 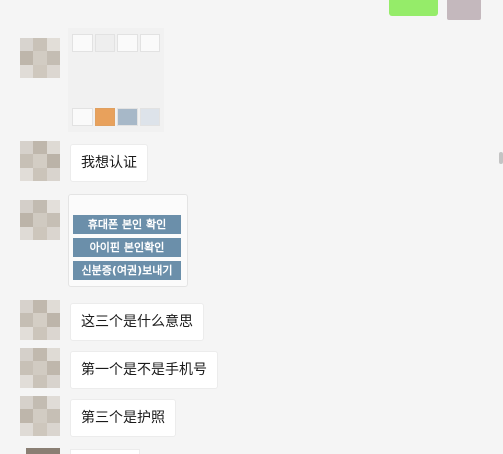 What do you see at coordinates (127, 224) in the screenshot?
I see `phone-verification-button: 휴대폰 본인 확인` at bounding box center [127, 224].